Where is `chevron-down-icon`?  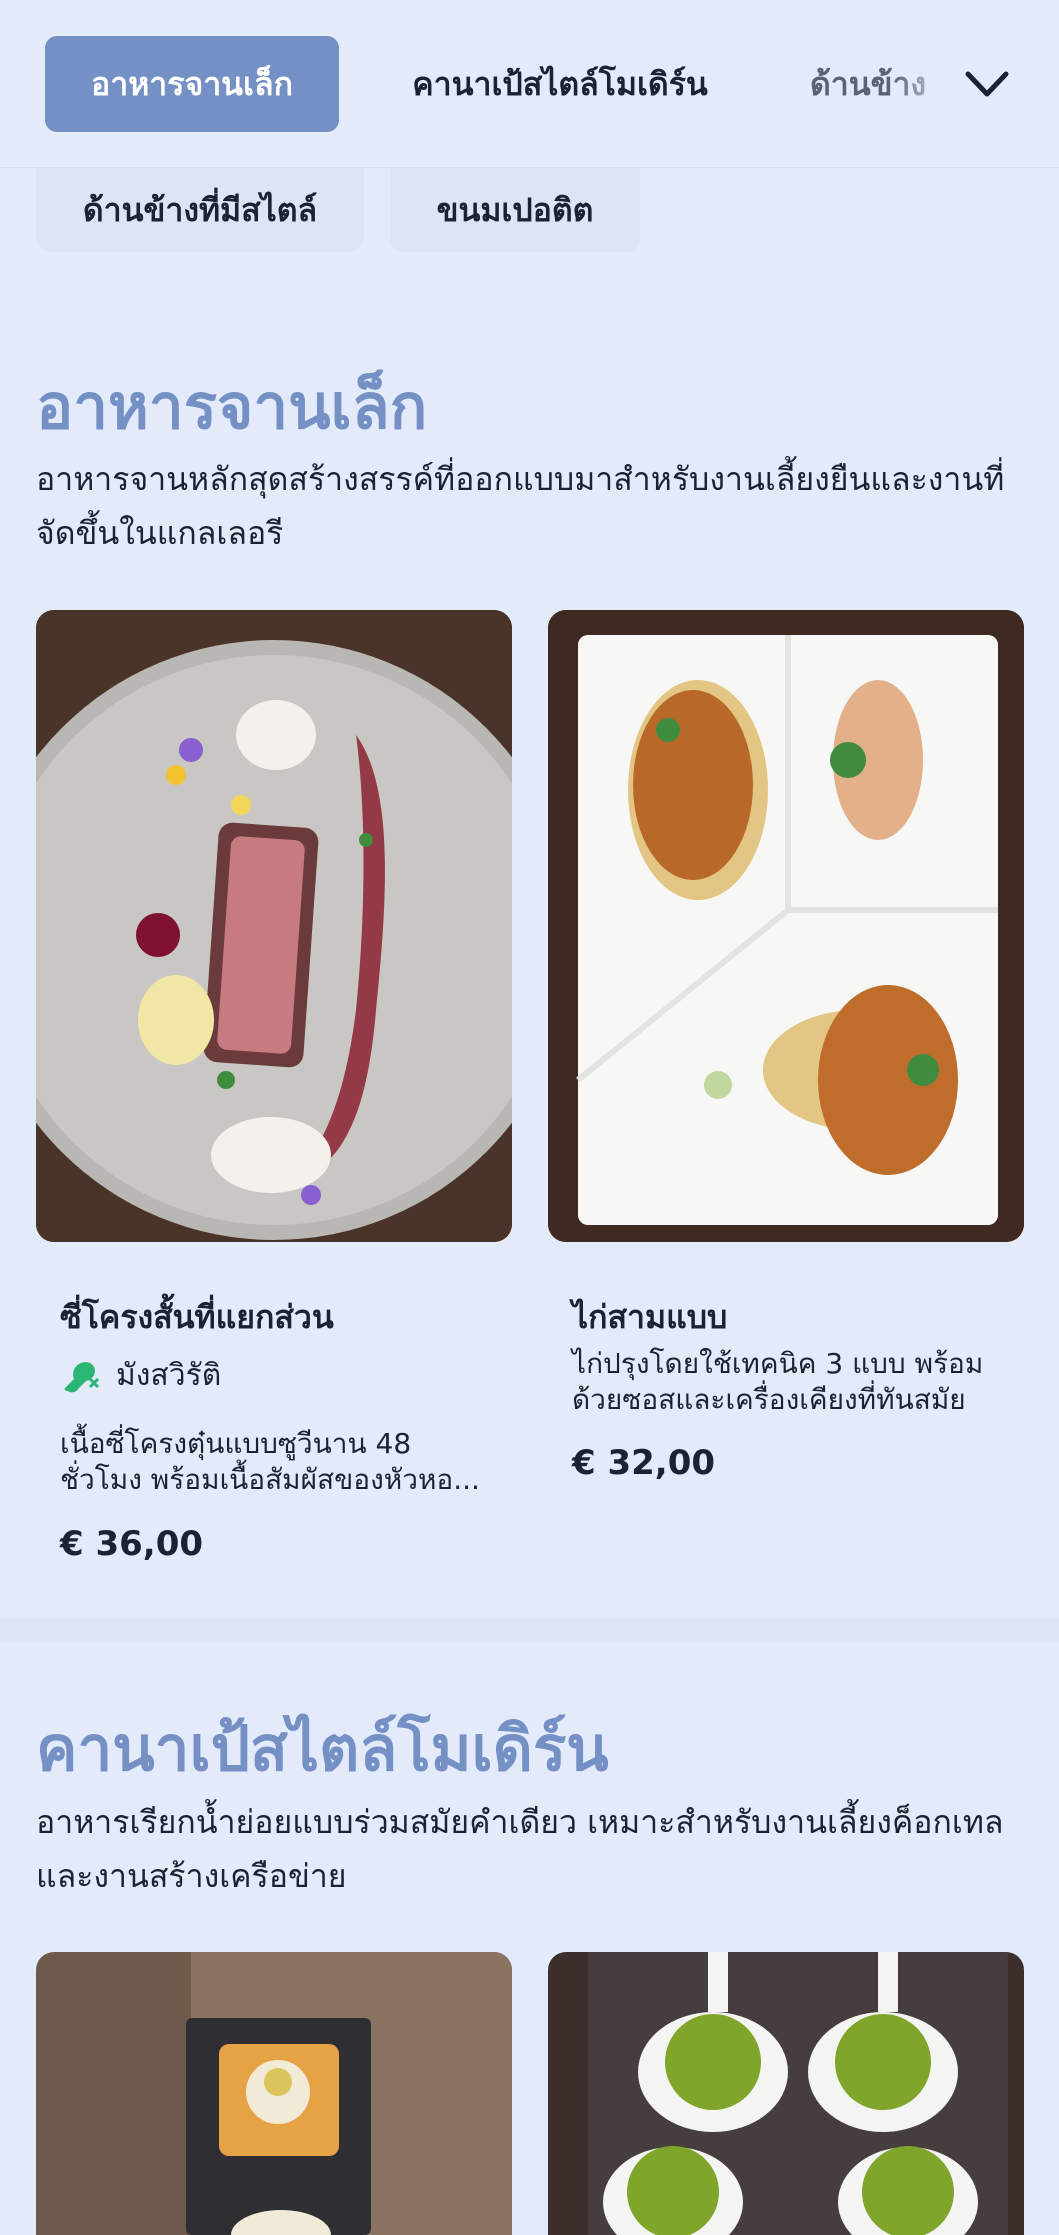 chevron-down-icon is located at coordinates (987, 84).